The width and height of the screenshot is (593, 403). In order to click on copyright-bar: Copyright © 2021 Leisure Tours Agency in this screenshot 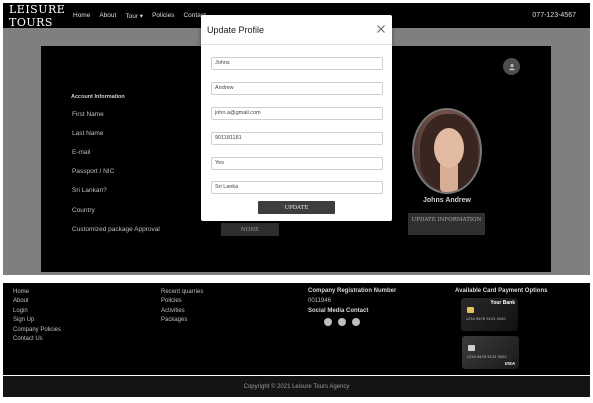, I will do `click(296, 386)`.